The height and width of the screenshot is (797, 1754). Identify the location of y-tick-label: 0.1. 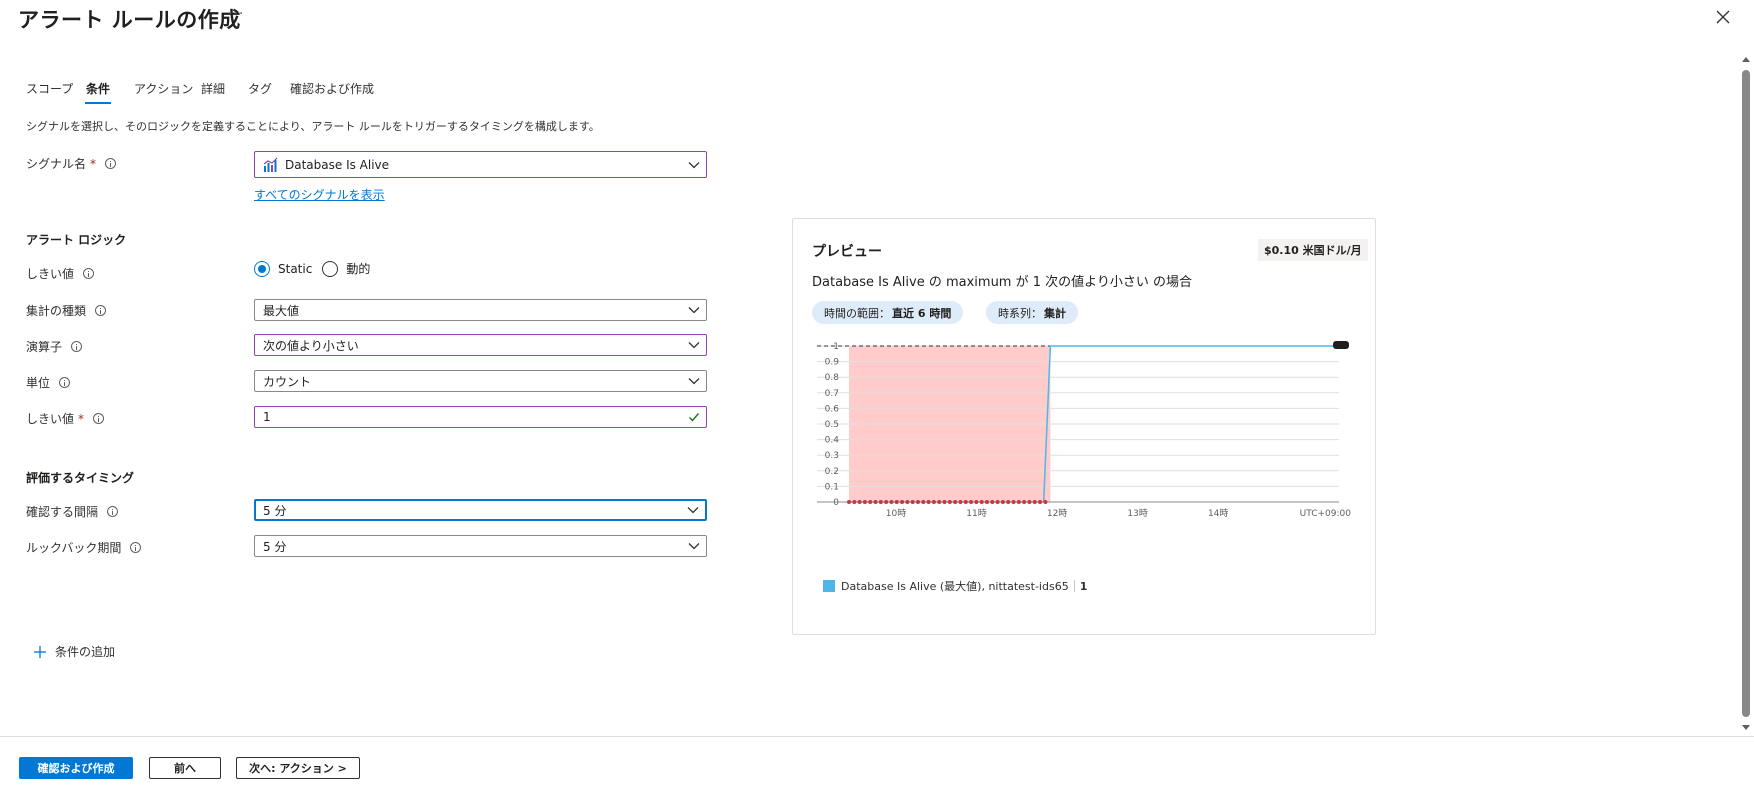
(832, 487).